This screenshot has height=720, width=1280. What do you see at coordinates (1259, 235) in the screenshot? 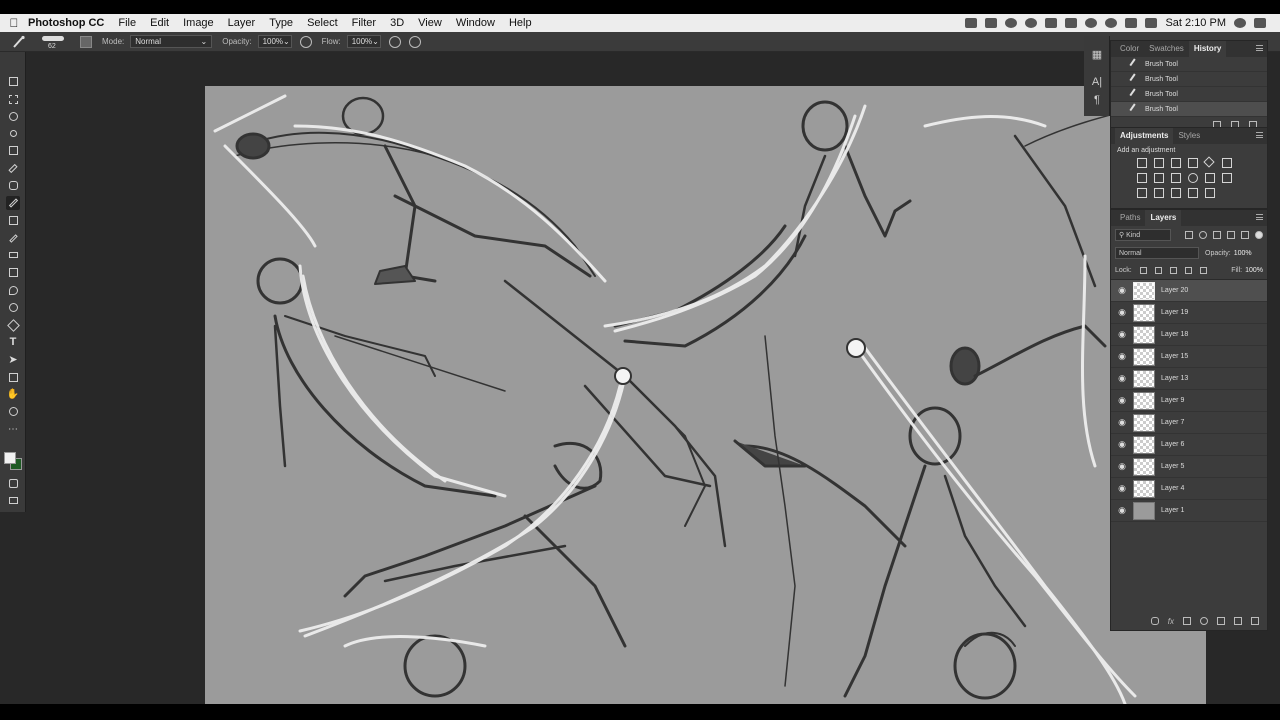
I see `filter-toggle-icon` at bounding box center [1259, 235].